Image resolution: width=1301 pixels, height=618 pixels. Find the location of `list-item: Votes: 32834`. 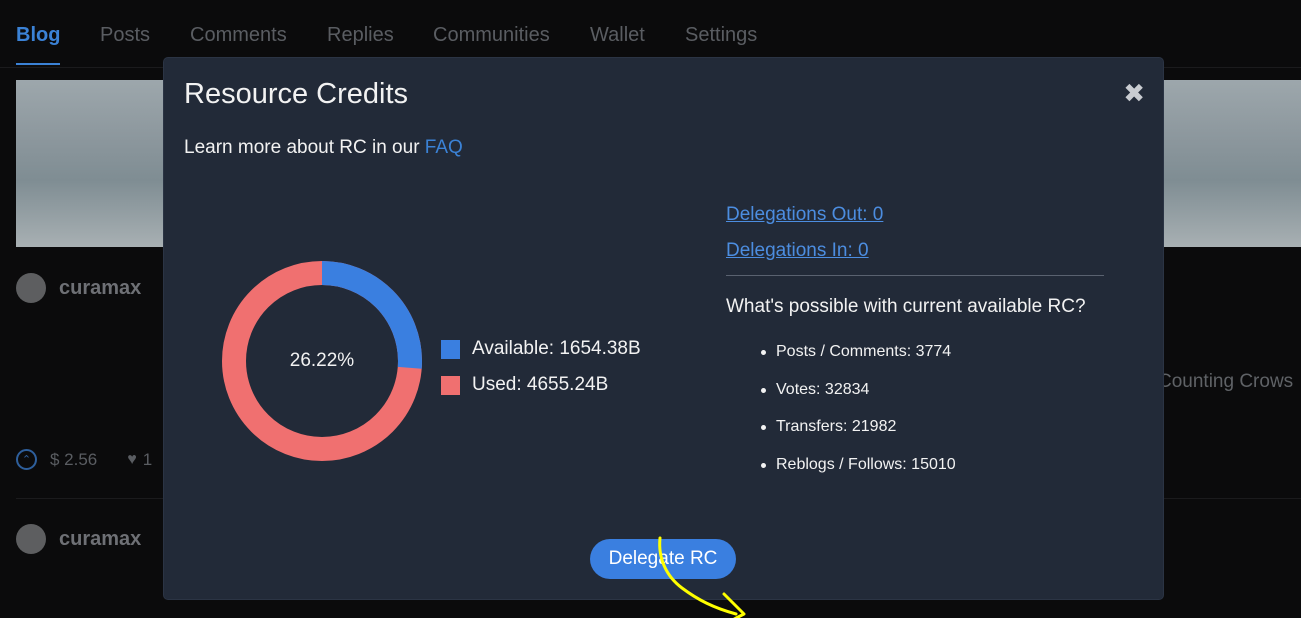

list-item: Votes: 32834 is located at coordinates (916, 400).